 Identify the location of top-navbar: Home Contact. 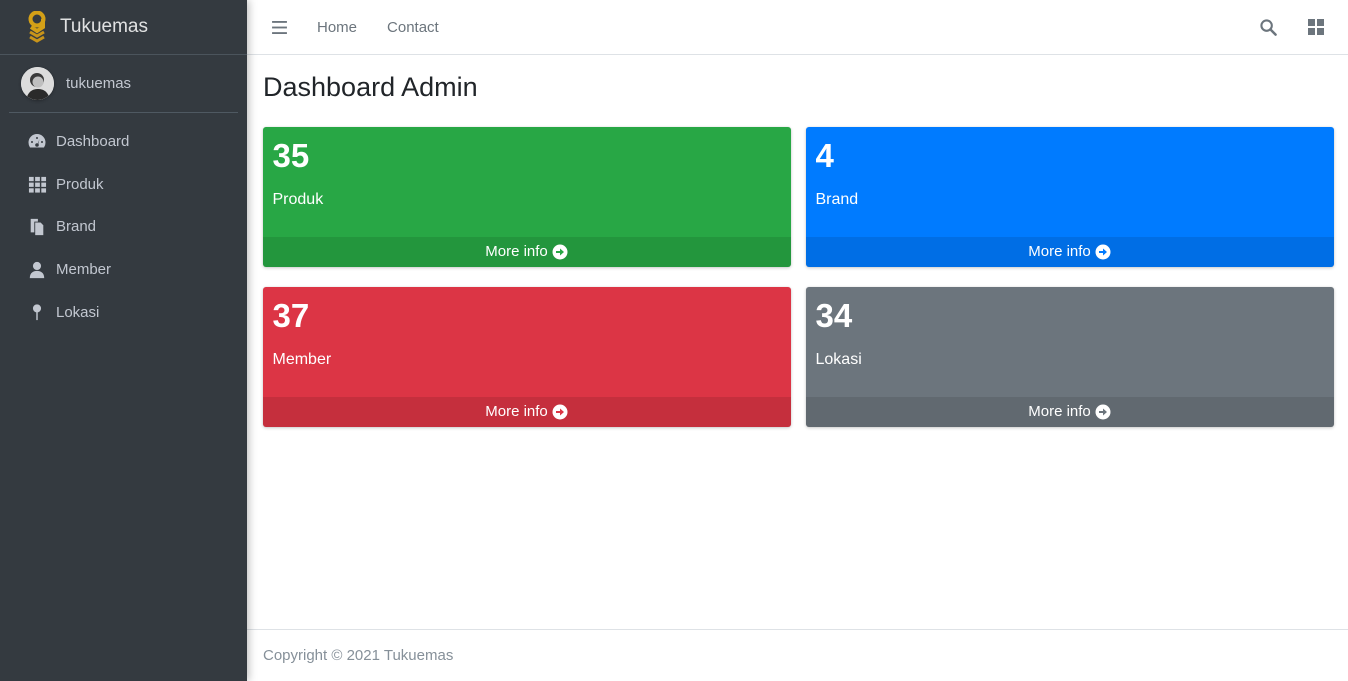
(797, 27).